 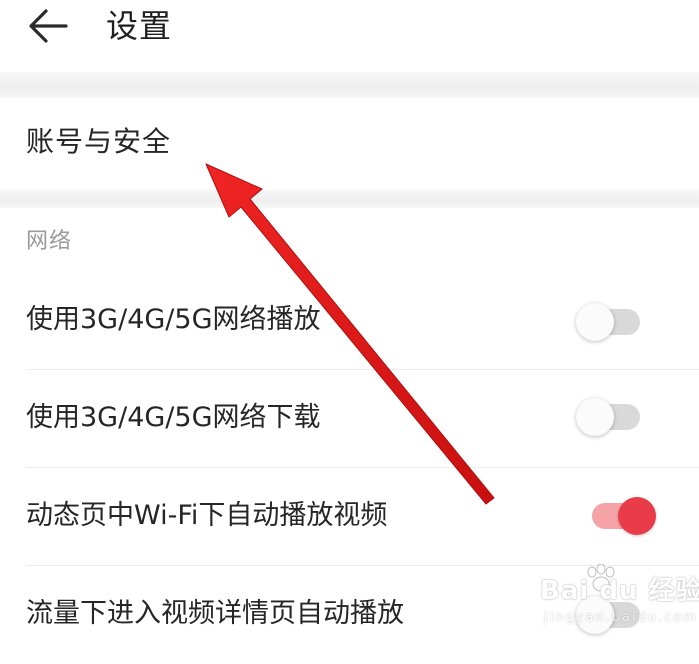 I want to click on wifi-autoplay-toggle, so click(x=624, y=516).